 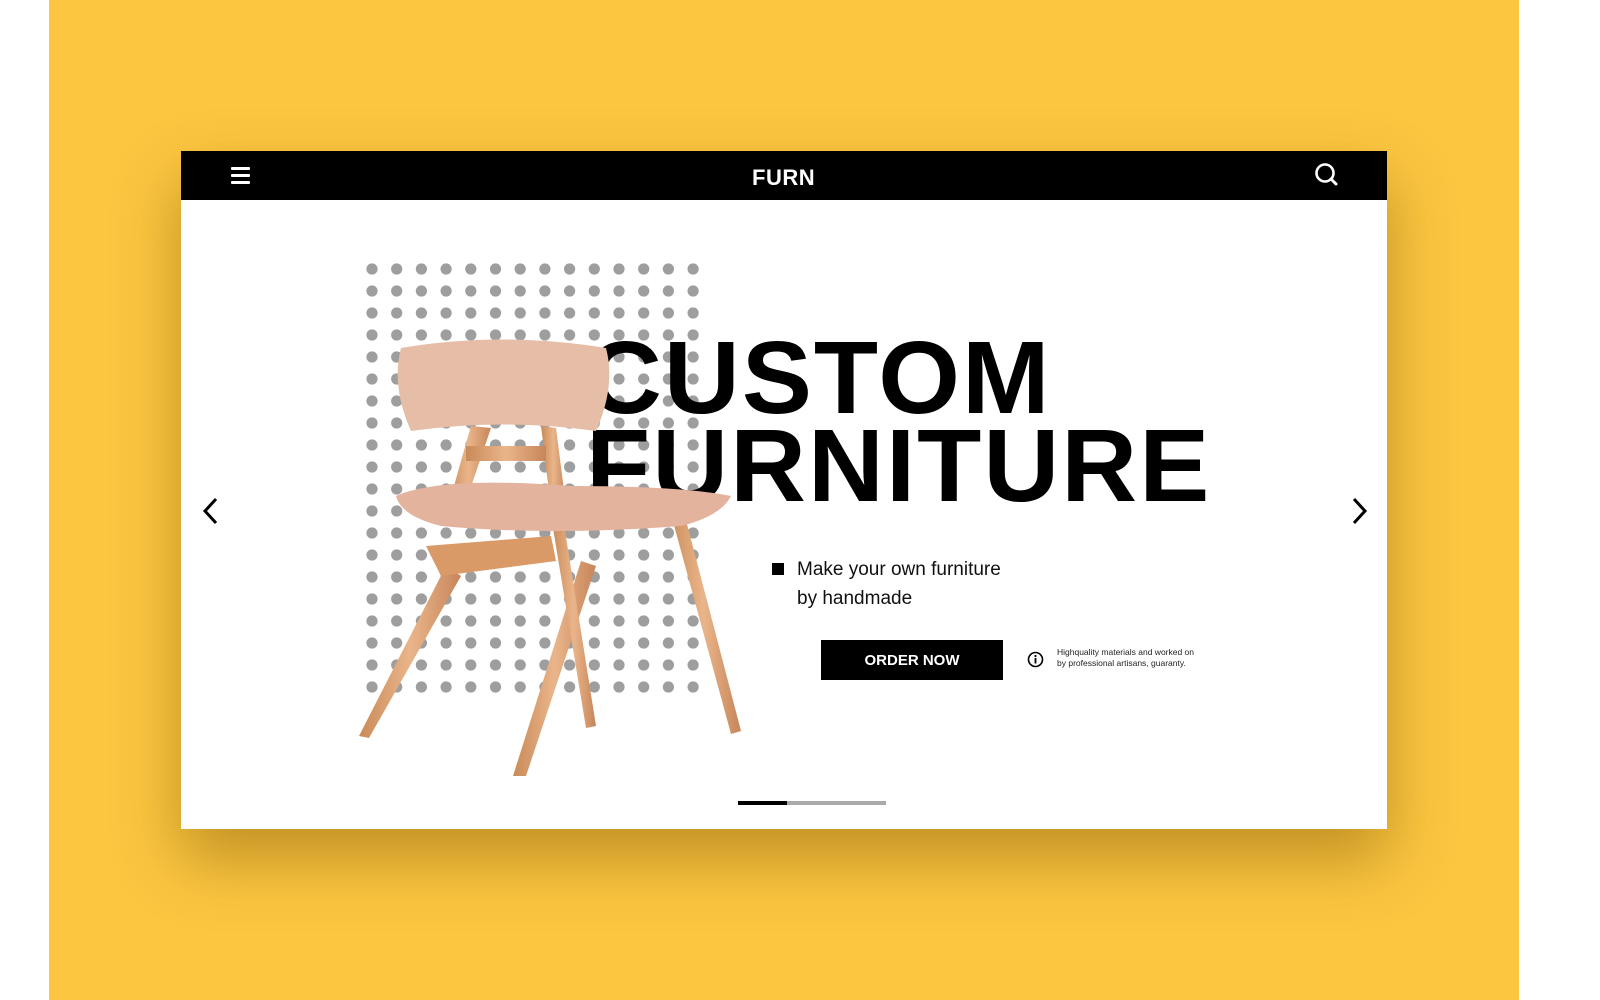 I want to click on bullet-square, so click(x=778, y=569).